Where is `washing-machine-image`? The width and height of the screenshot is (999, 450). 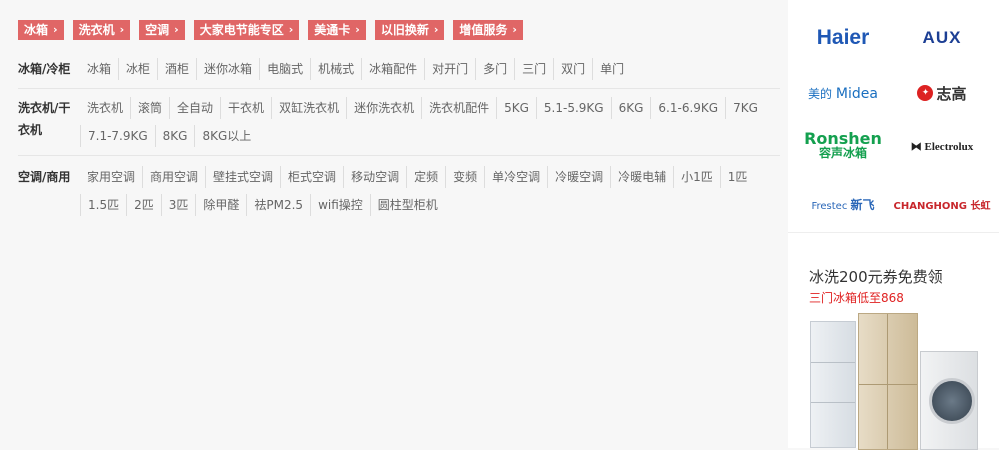 washing-machine-image is located at coordinates (949, 400).